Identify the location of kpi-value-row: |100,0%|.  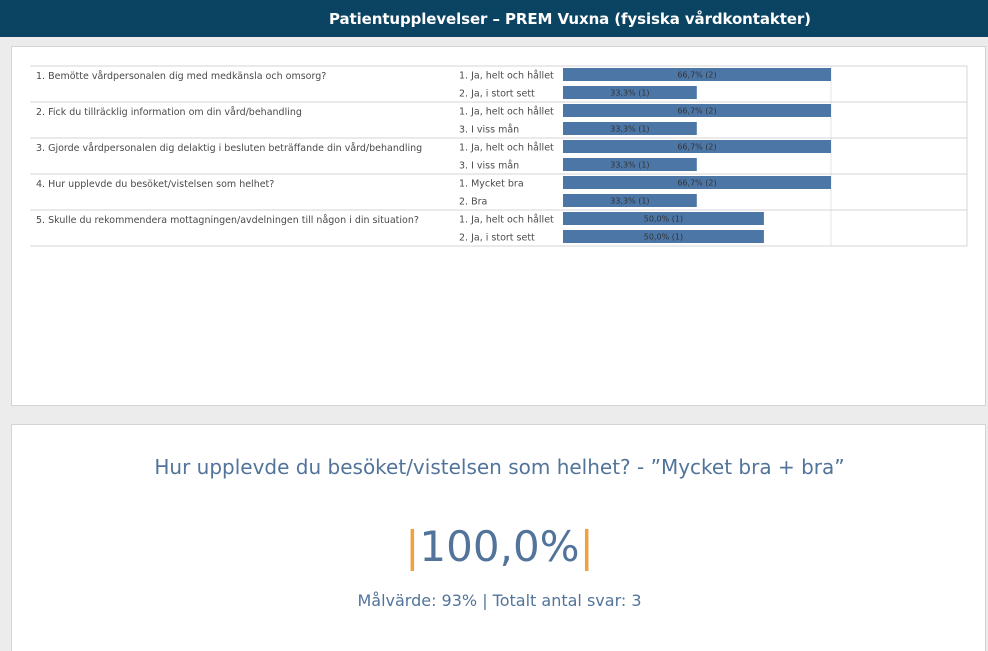
(499, 547).